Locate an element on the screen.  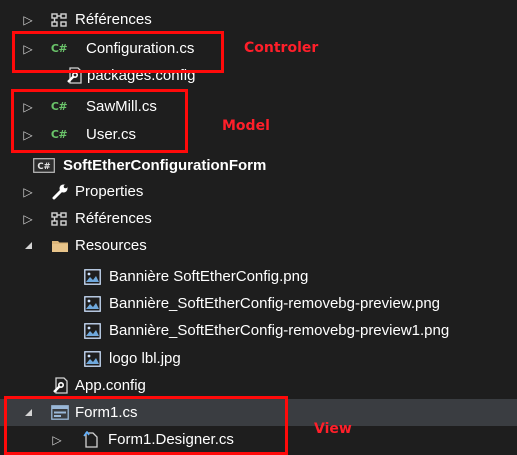
tree-item-banniere-softetherconfig-png: Bannière SoftEtherConfig.png is located at coordinates (258, 276).